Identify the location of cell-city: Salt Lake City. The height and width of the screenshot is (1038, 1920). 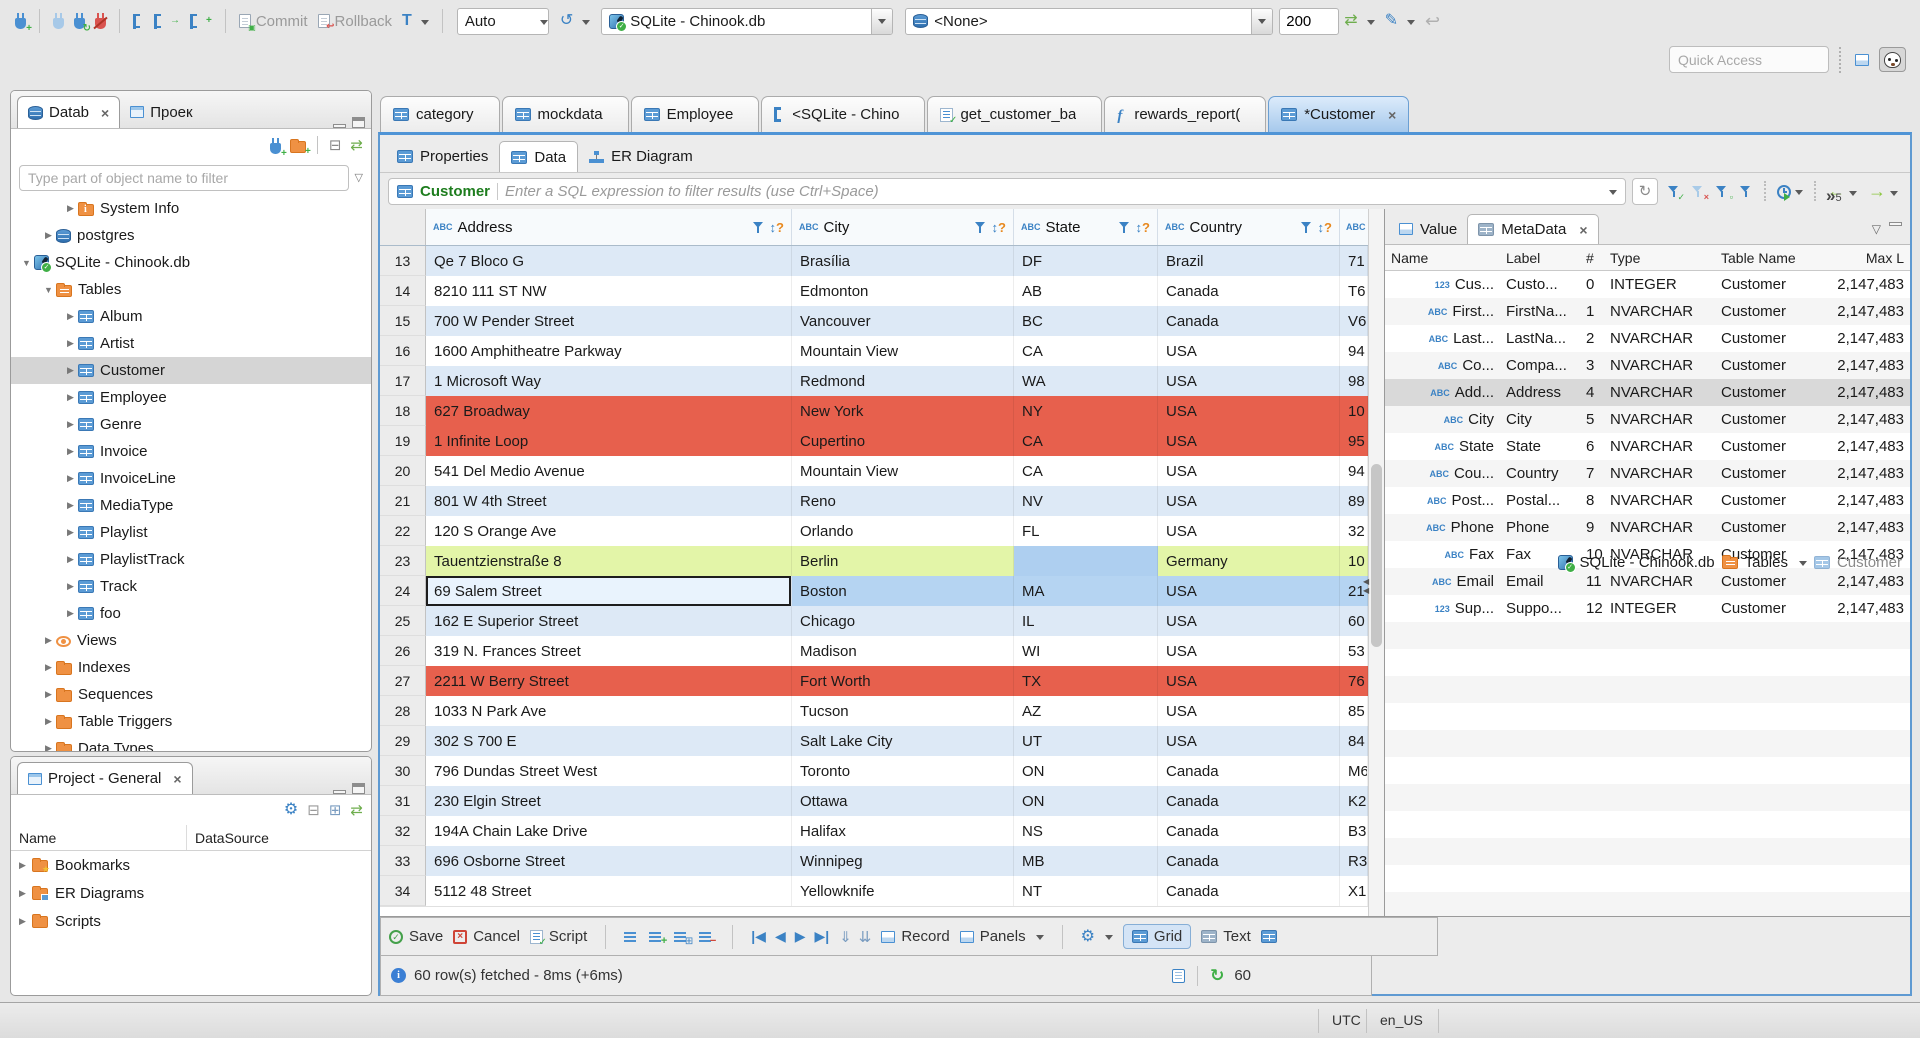
(903, 741).